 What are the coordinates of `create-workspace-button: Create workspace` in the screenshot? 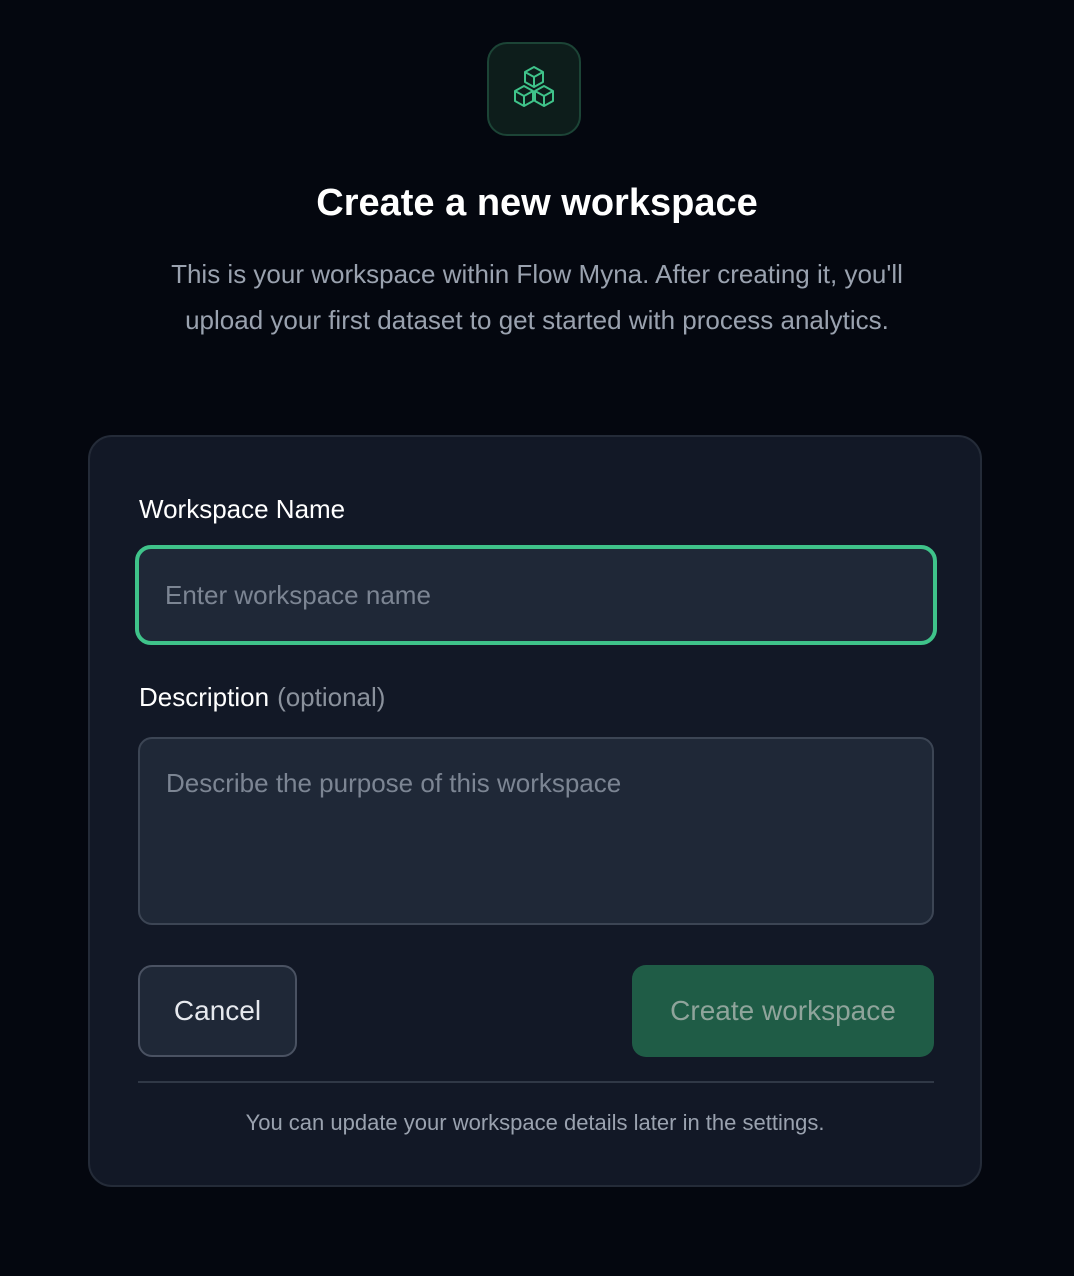 It's located at (783, 1011).